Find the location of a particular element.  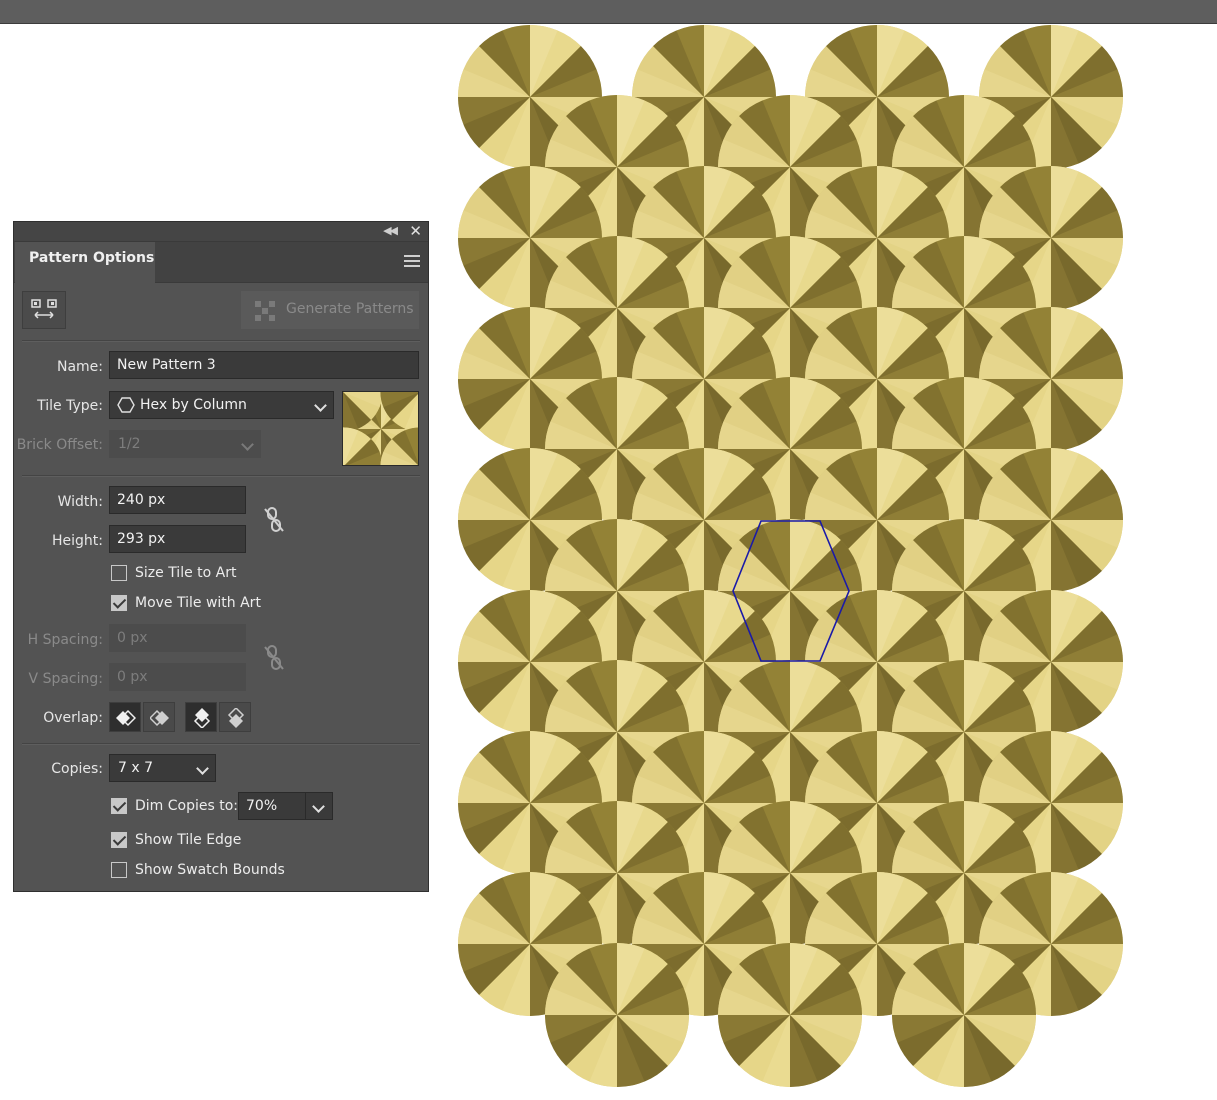

v-spacing-label: V Spacing: is located at coordinates (65, 679).